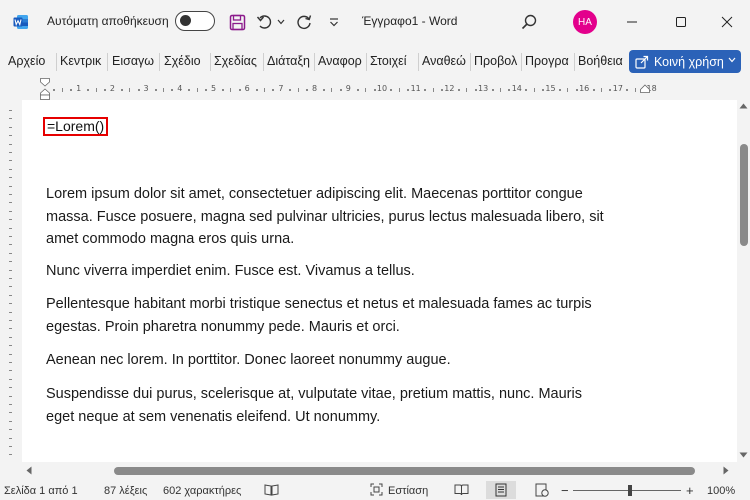 This screenshot has height=500, width=750. I want to click on tab-layout: Διάταξη, so click(289, 62).